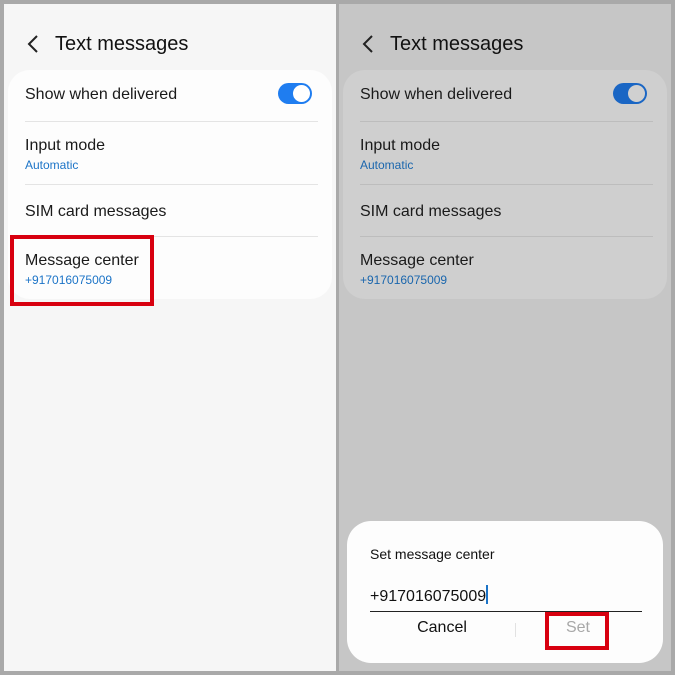 The image size is (675, 675). I want to click on message-center-row: Message center +917016075009, so click(506, 269).